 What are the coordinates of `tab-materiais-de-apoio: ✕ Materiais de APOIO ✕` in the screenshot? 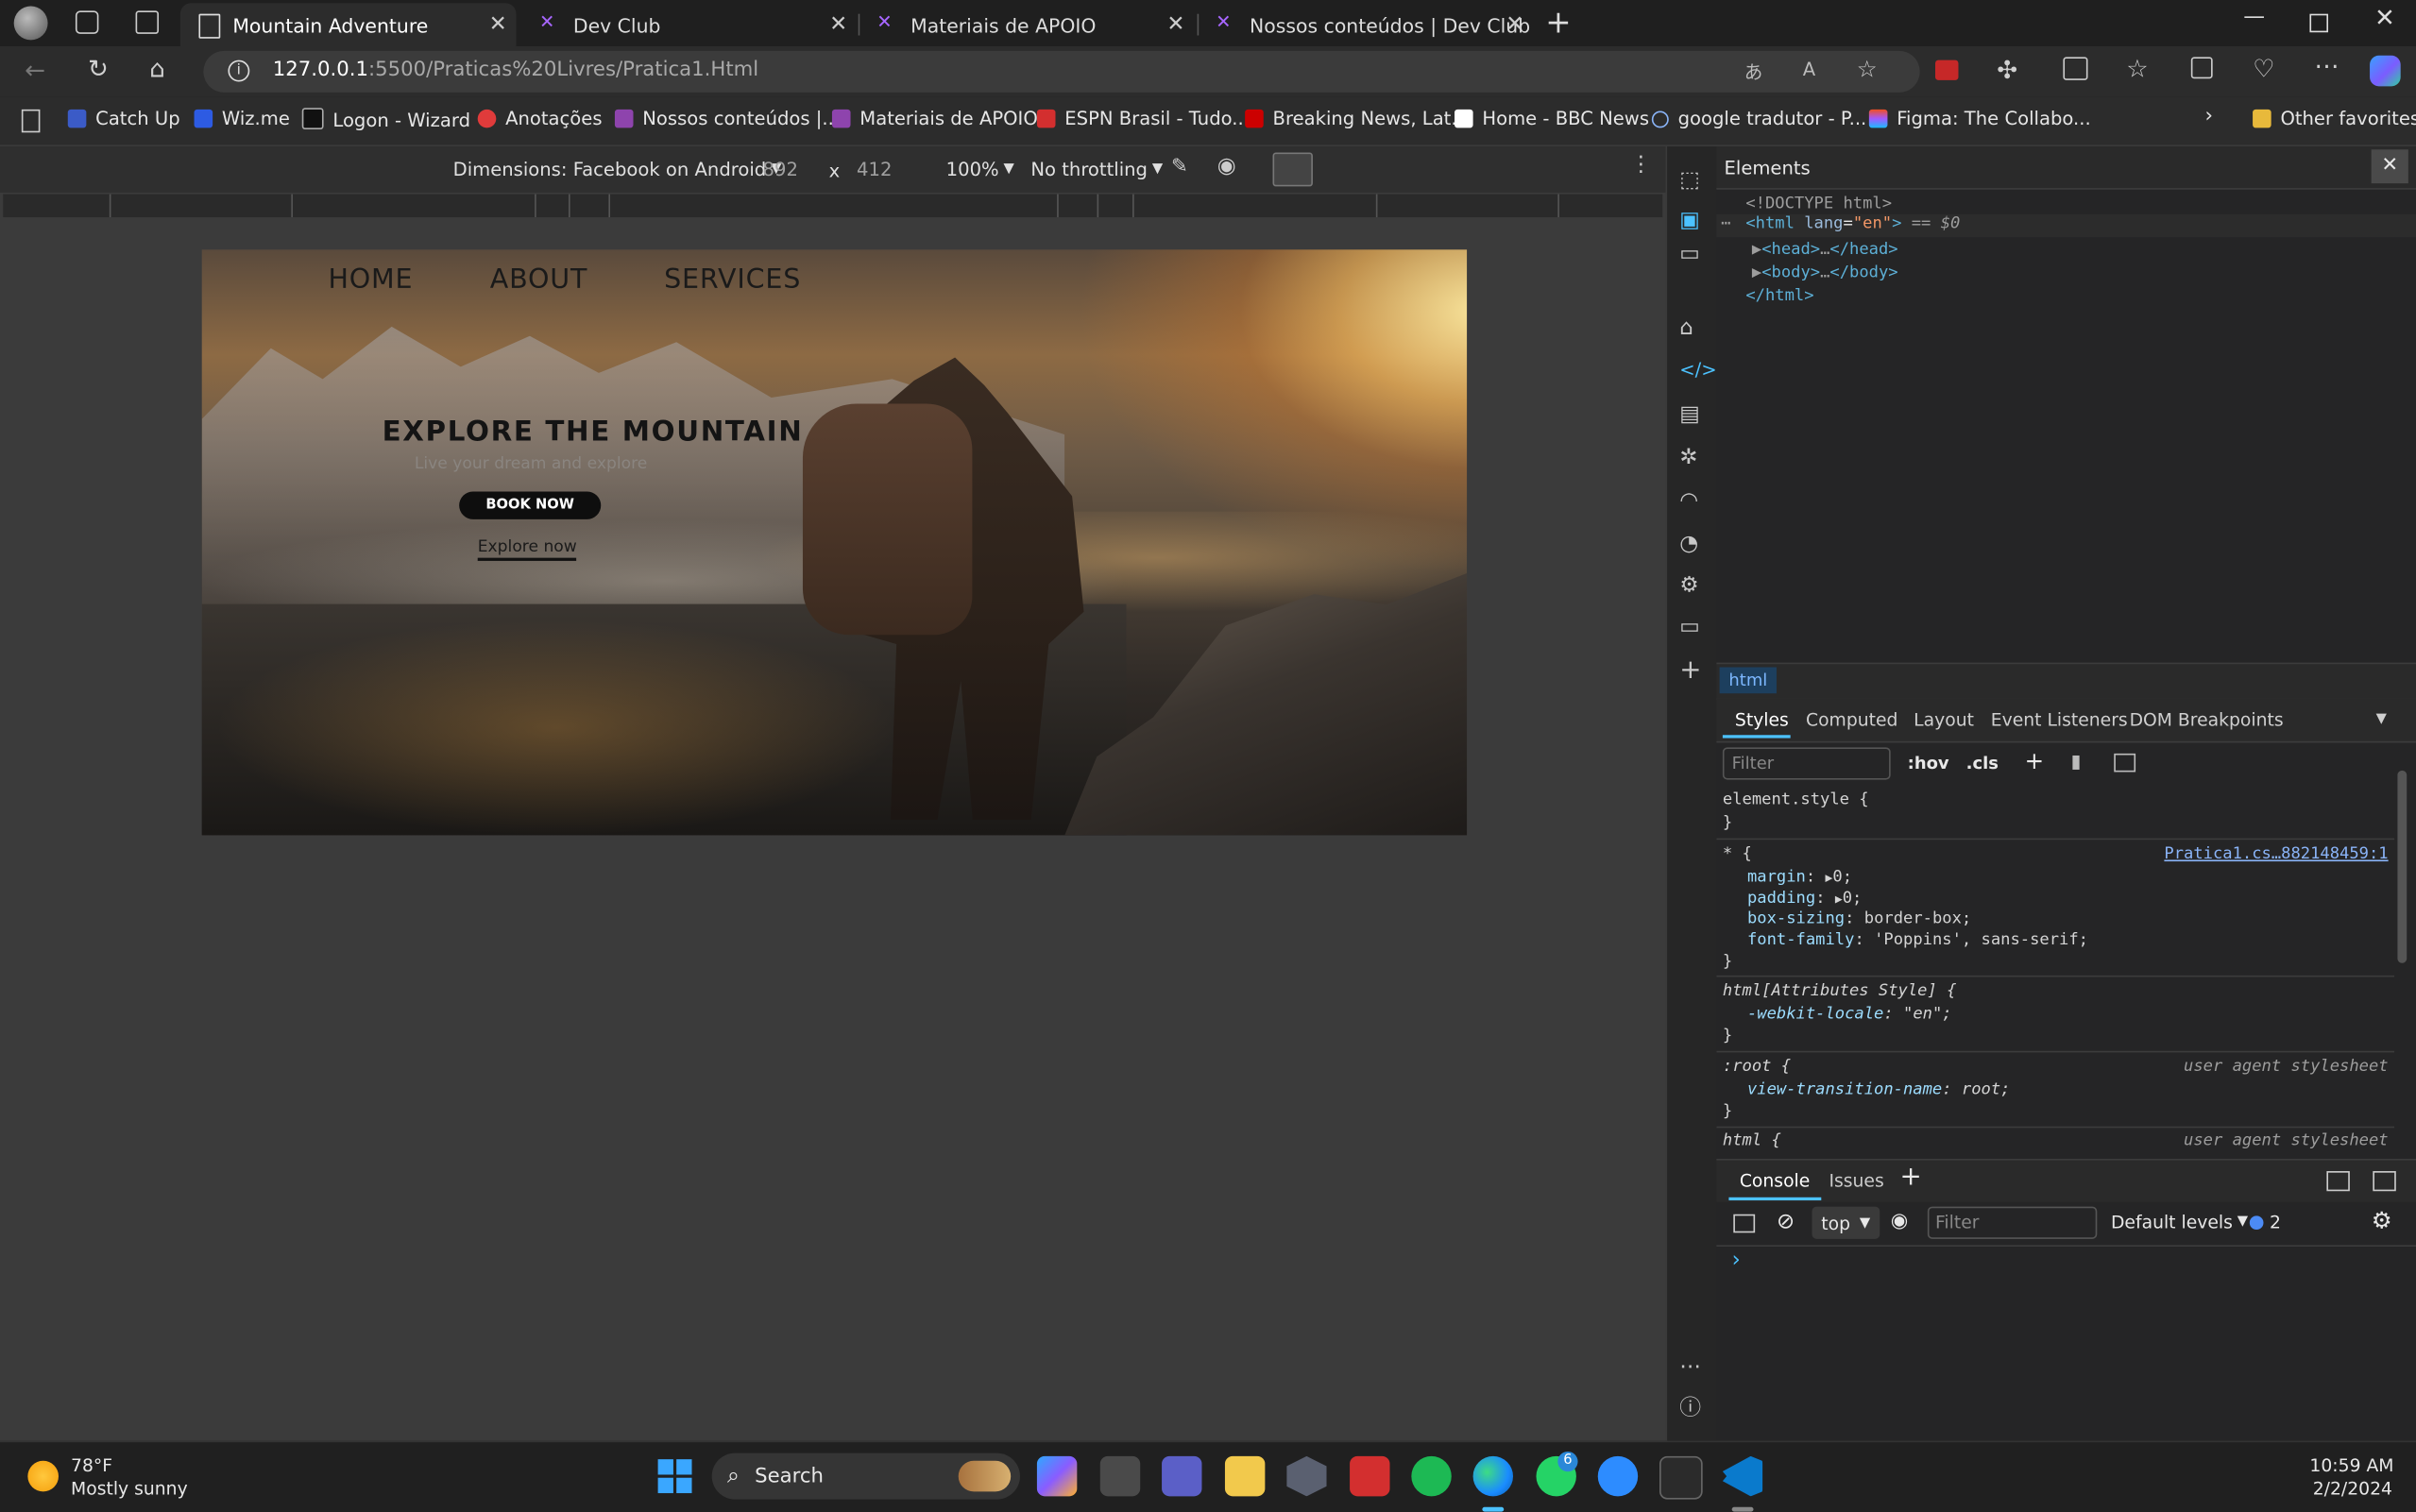 It's located at (1027, 25).